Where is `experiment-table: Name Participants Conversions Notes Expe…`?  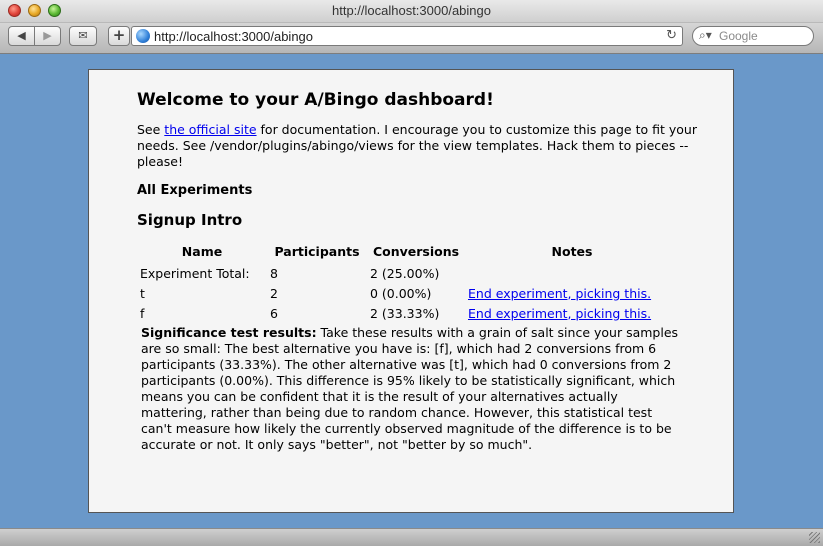
experiment-table: Name Participants Conversions Notes Expe… is located at coordinates (408, 283).